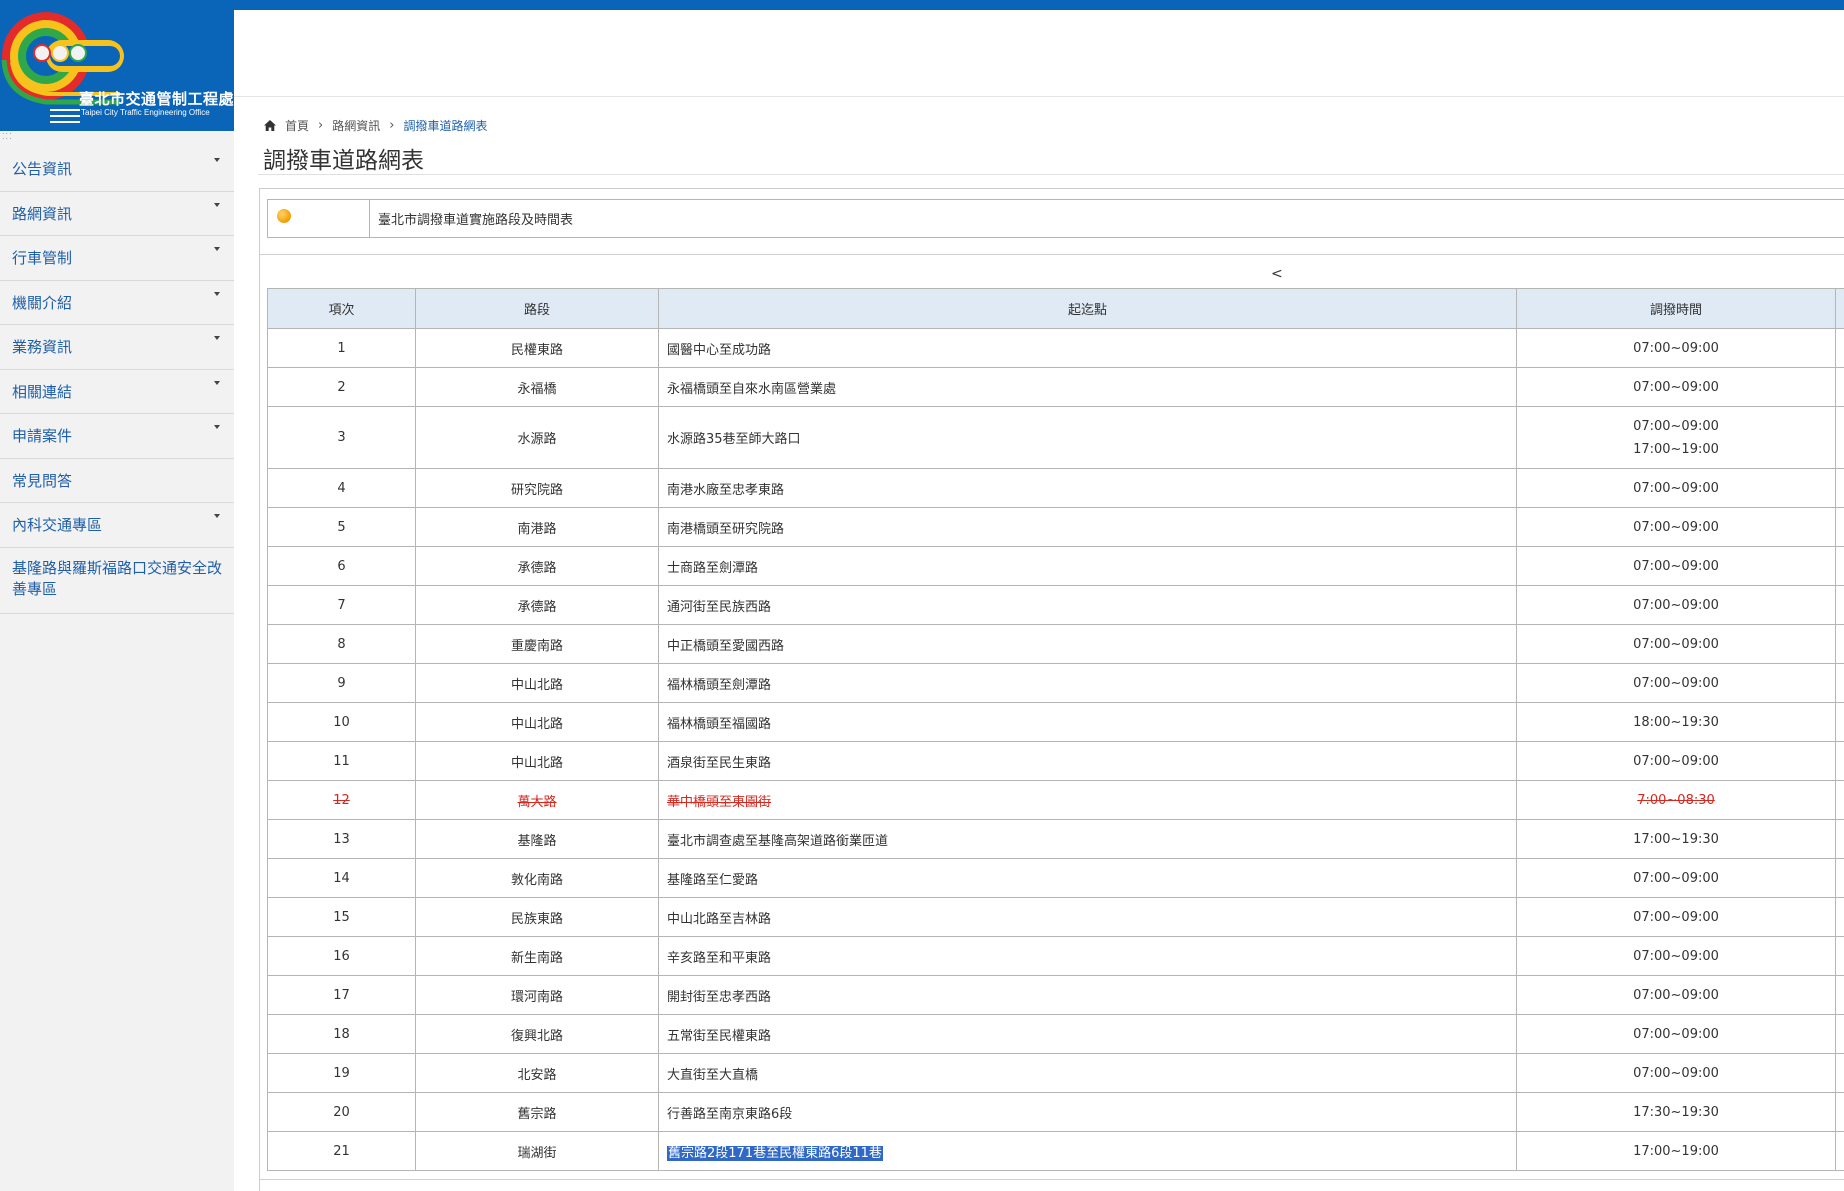 Image resolution: width=1844 pixels, height=1191 pixels. I want to click on table-row: 3 水源路 水源路35巷至師大路口 07:00~09:00 17:00~19:00, so click(1055, 437).